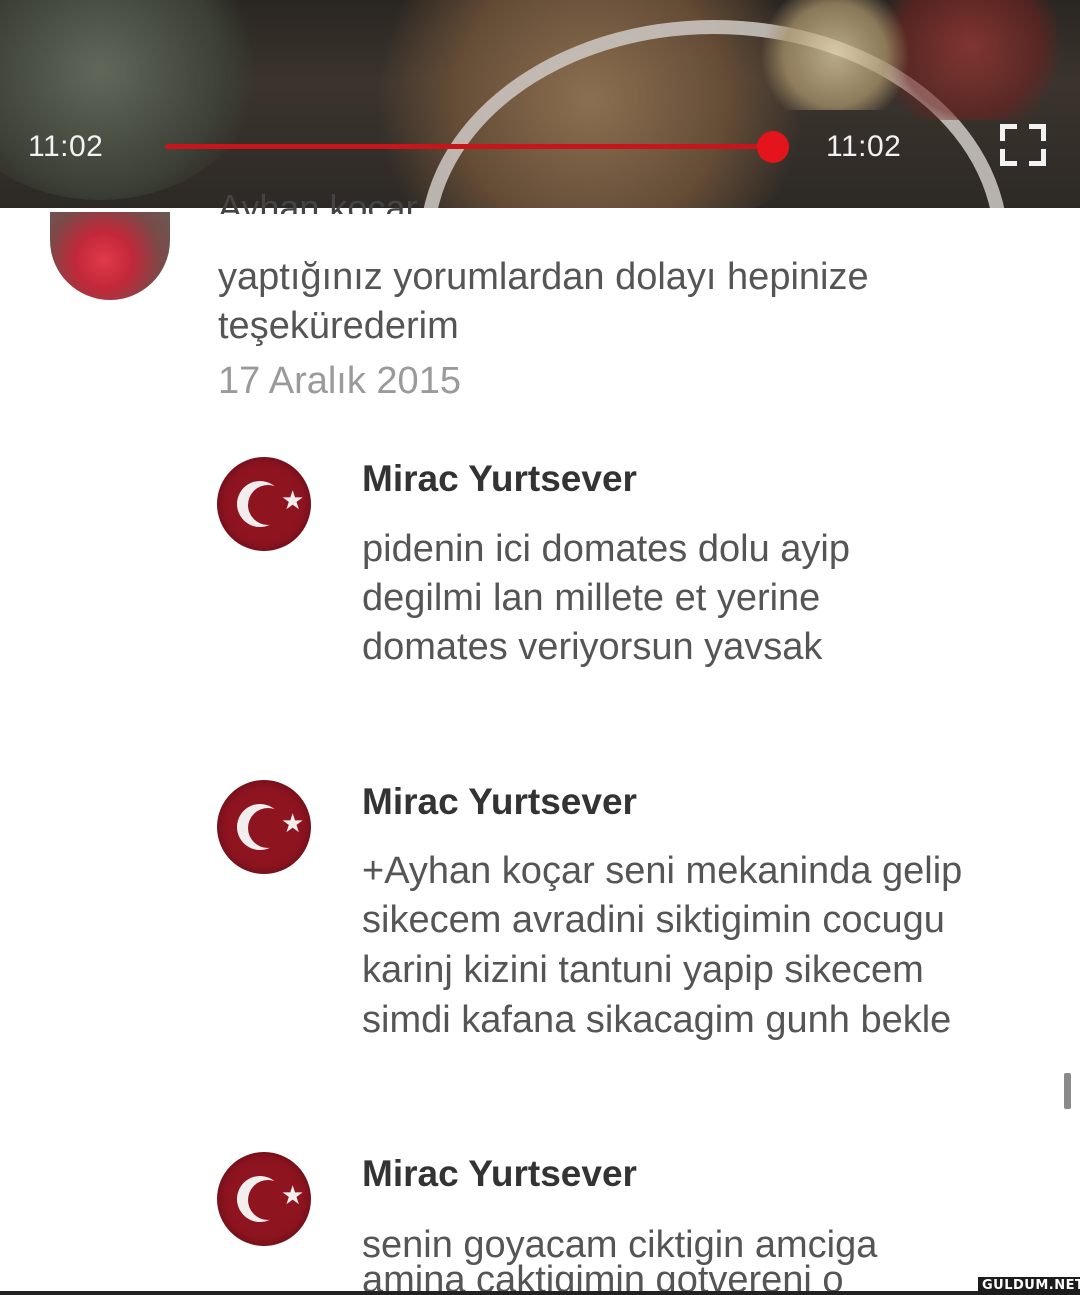 This screenshot has width=1080, height=1295. What do you see at coordinates (603, 1275) in the screenshot?
I see `reply-text-line: amina caktigimin gotvereni o` at bounding box center [603, 1275].